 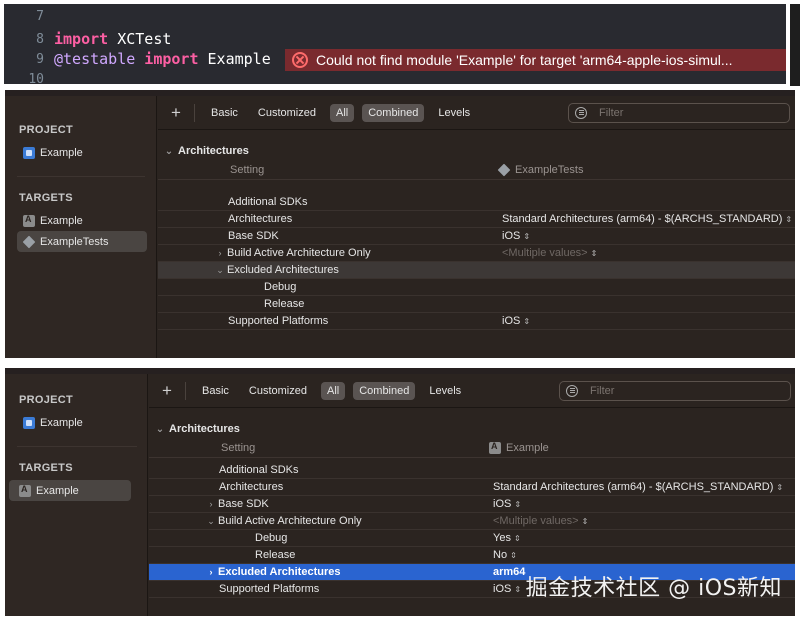 I want to click on code-line-8: 8 import XCTest, so click(x=395, y=40).